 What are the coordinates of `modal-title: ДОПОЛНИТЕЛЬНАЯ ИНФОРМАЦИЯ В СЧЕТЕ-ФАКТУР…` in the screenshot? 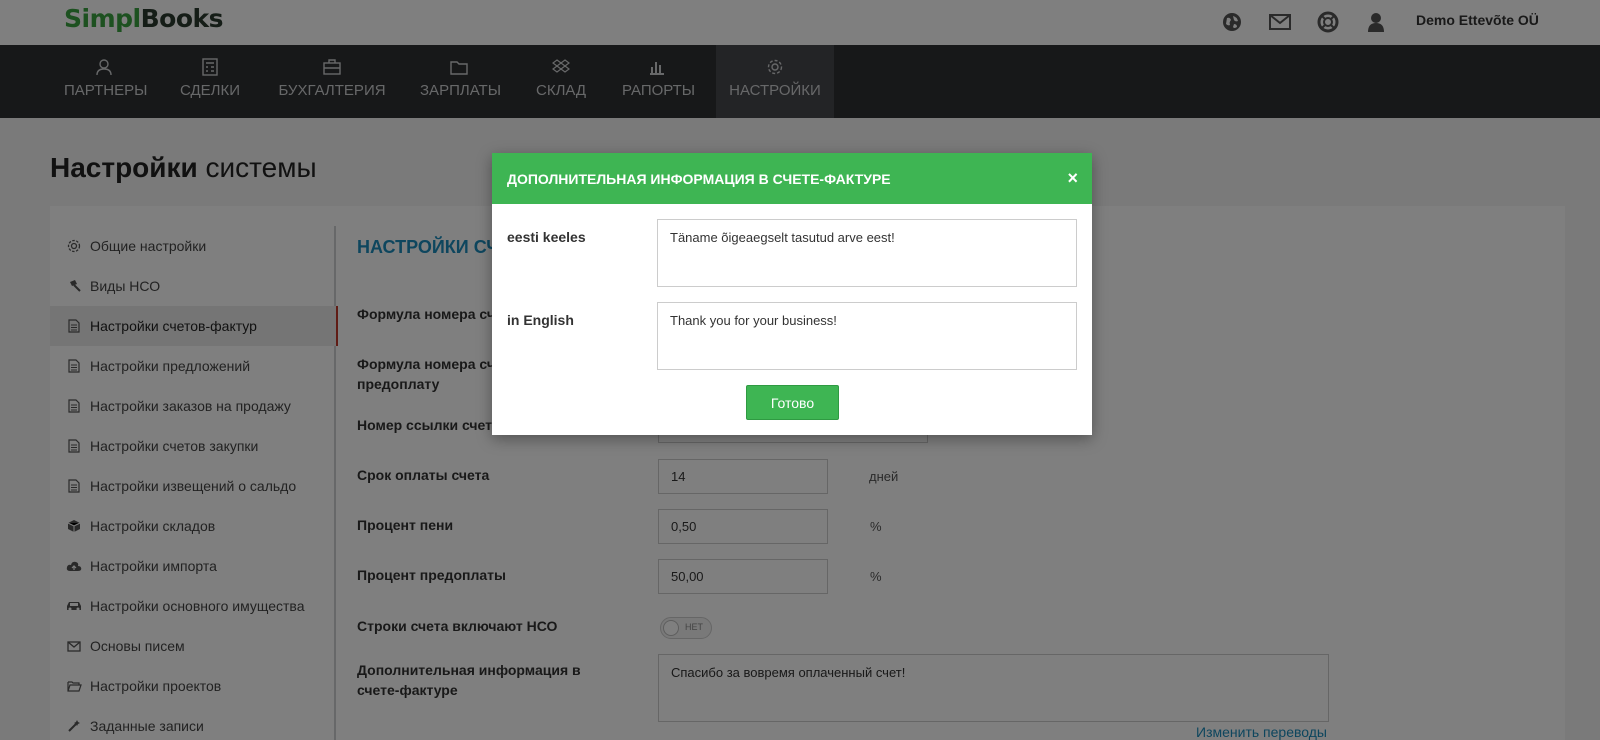 It's located at (699, 179).